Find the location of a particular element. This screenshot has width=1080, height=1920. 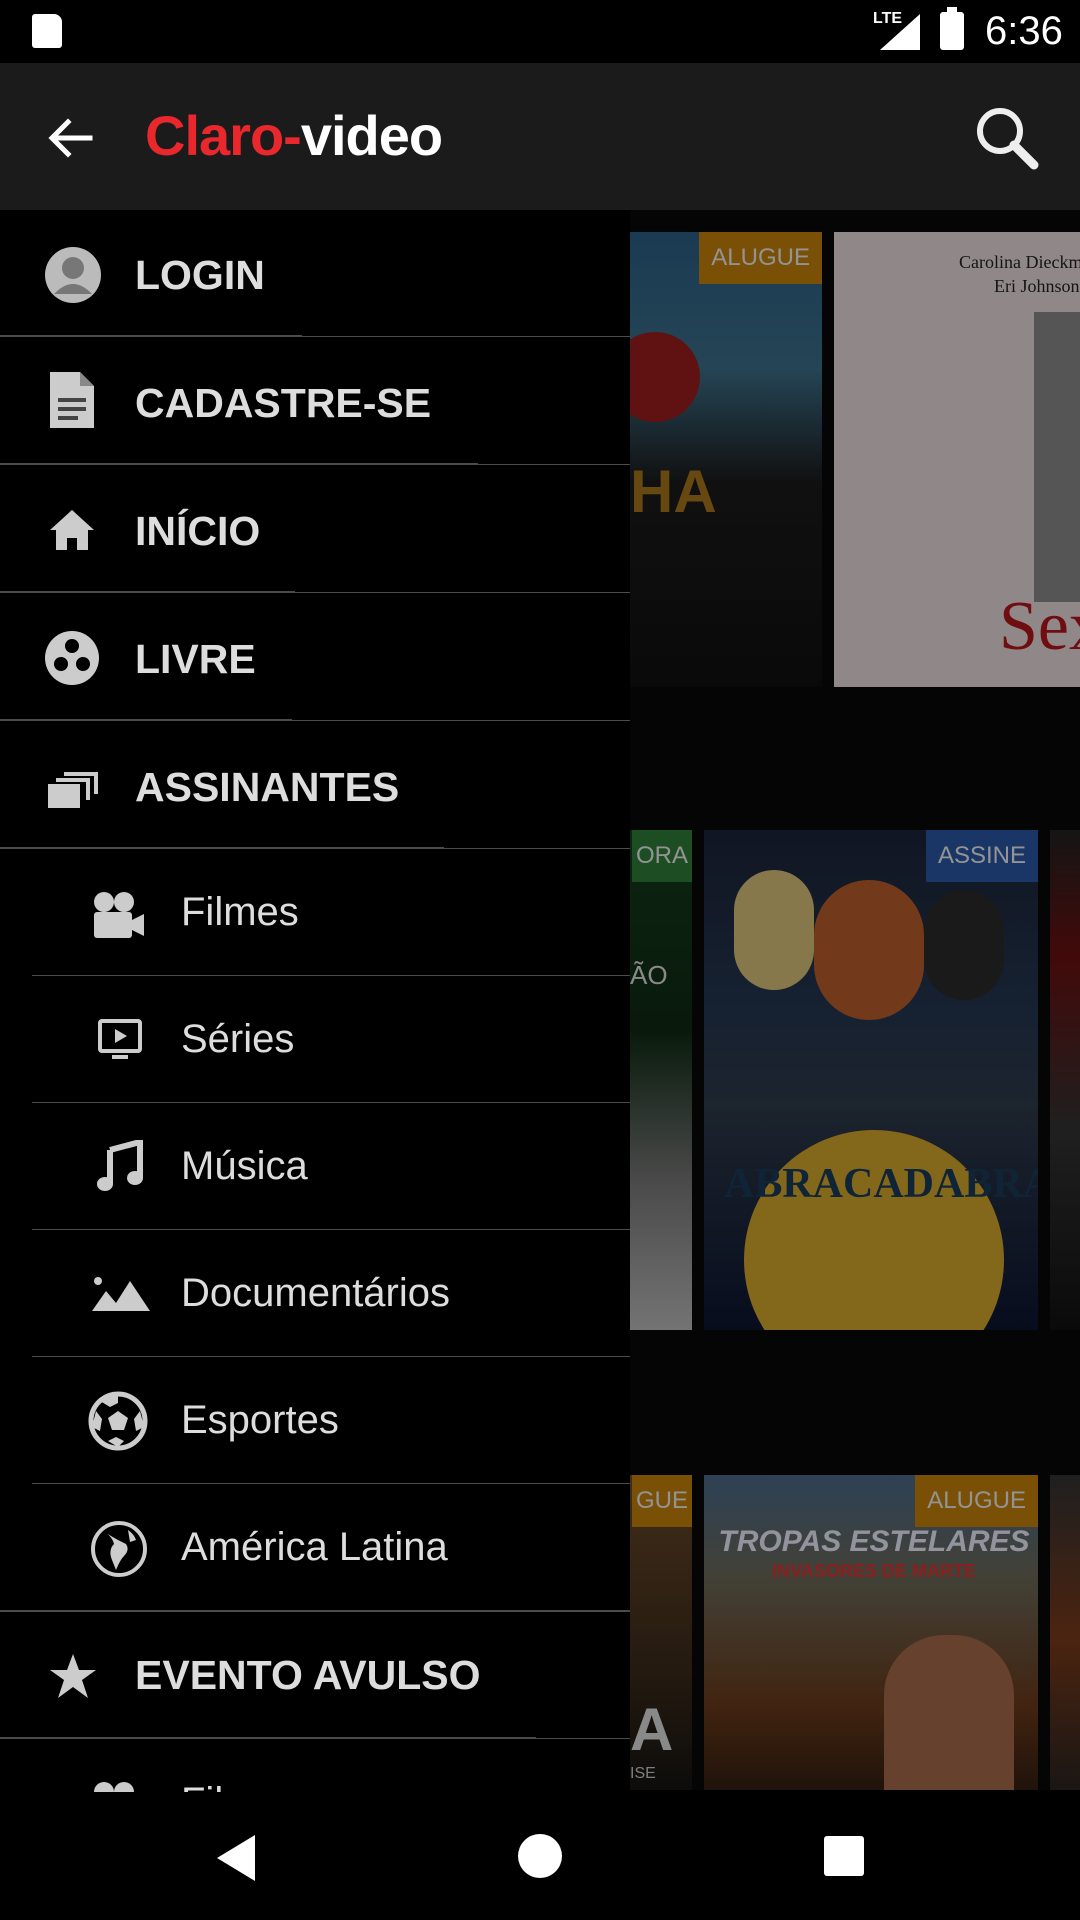

drawer-item-assinantes: ASSINANTES is located at coordinates (315, 785).